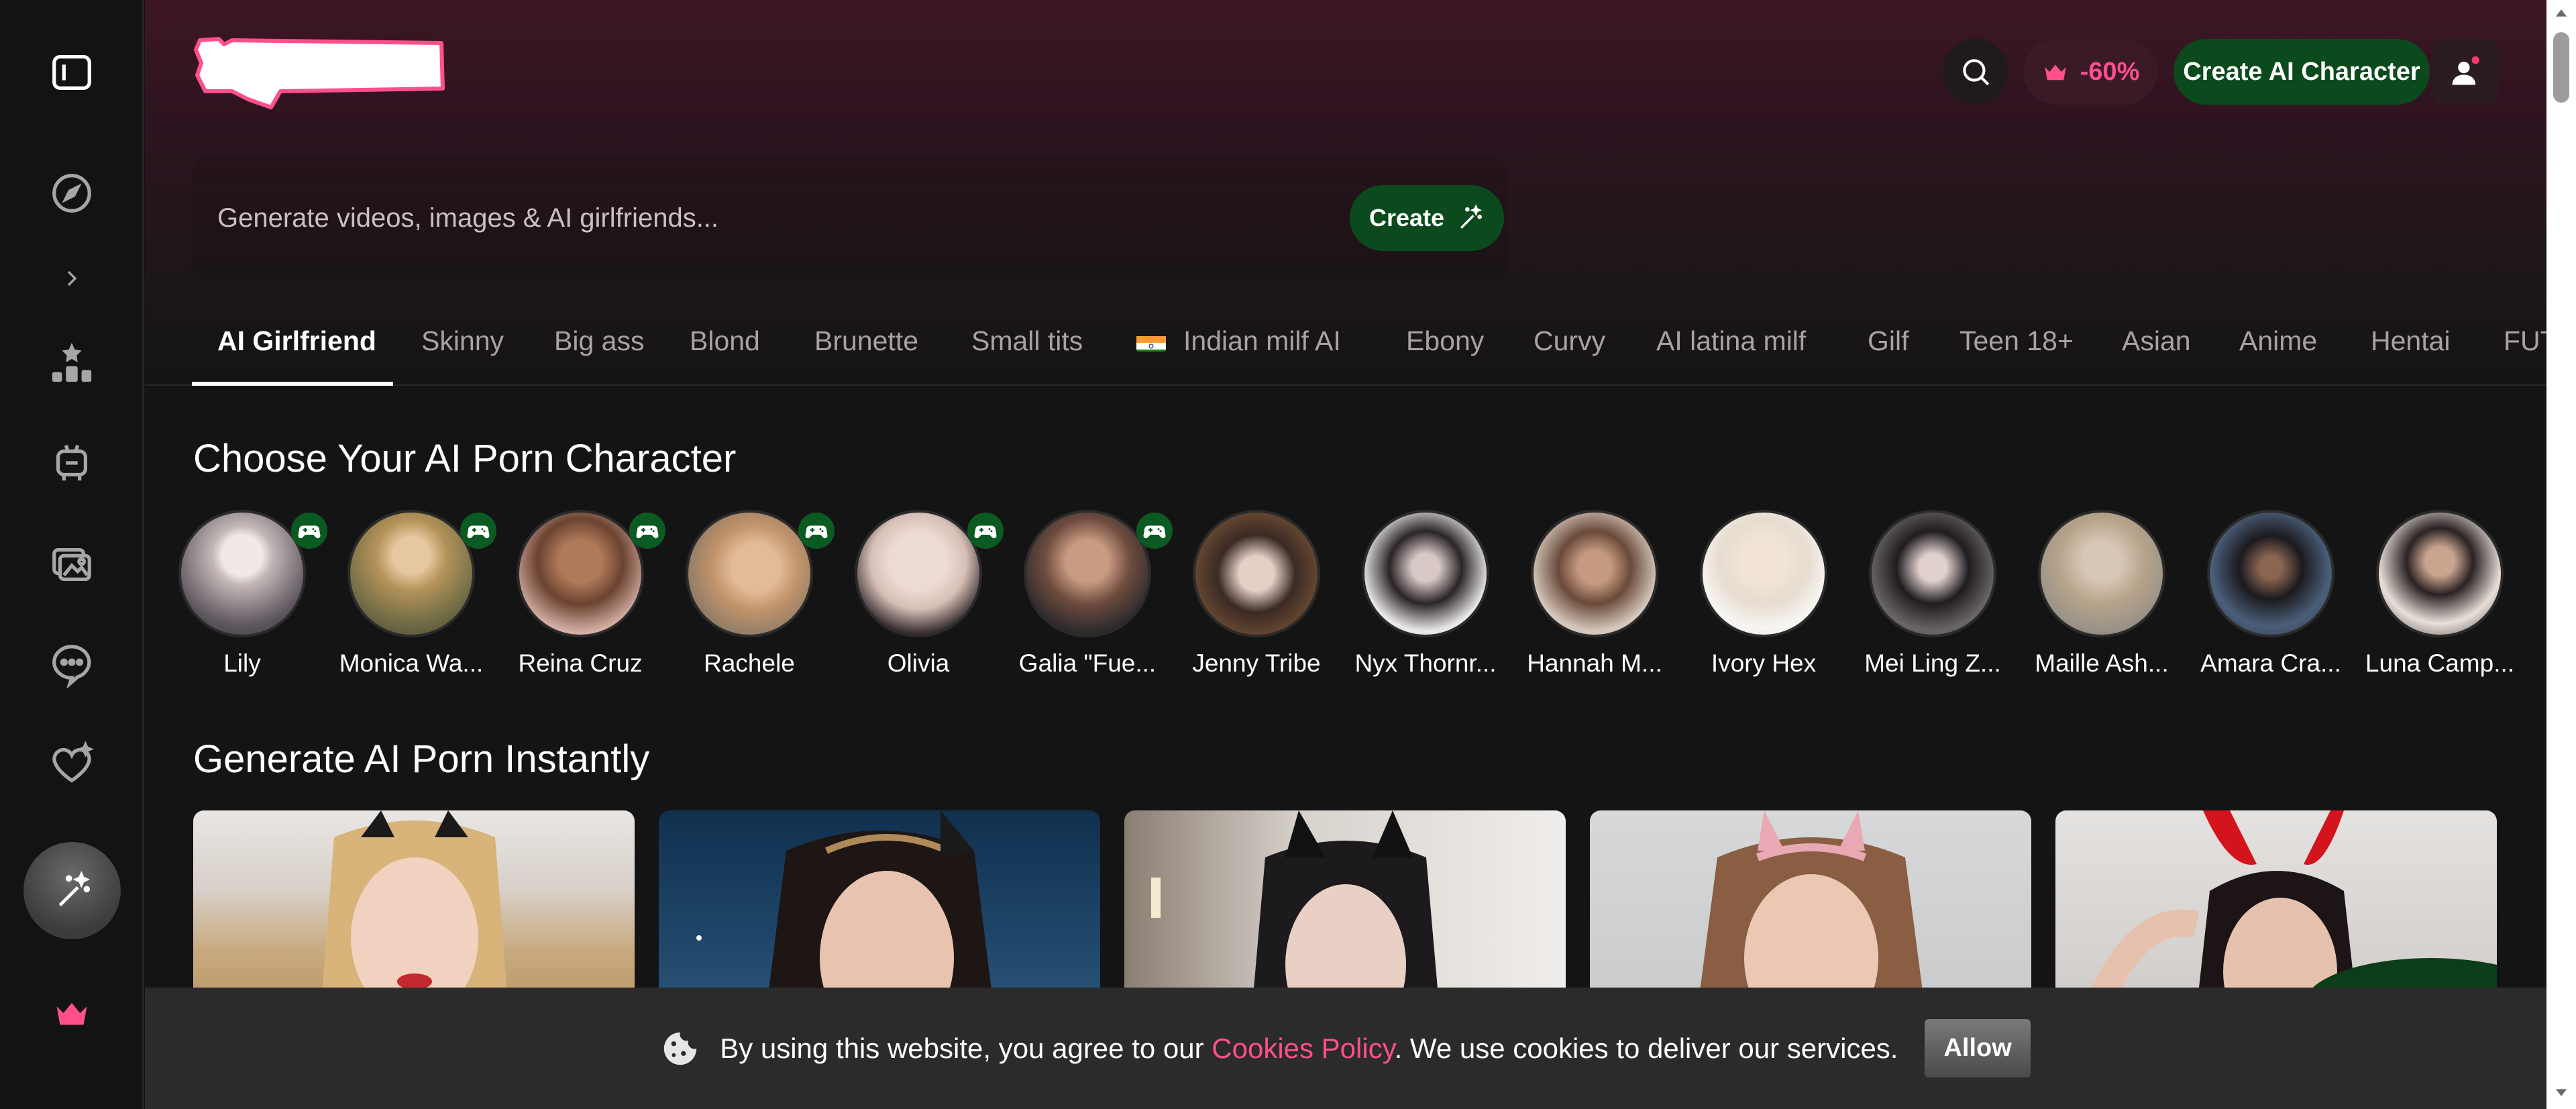 This screenshot has height=1109, width=2576. Describe the element at coordinates (1888, 341) in the screenshot. I see `tab-gilf: Gilf` at that location.